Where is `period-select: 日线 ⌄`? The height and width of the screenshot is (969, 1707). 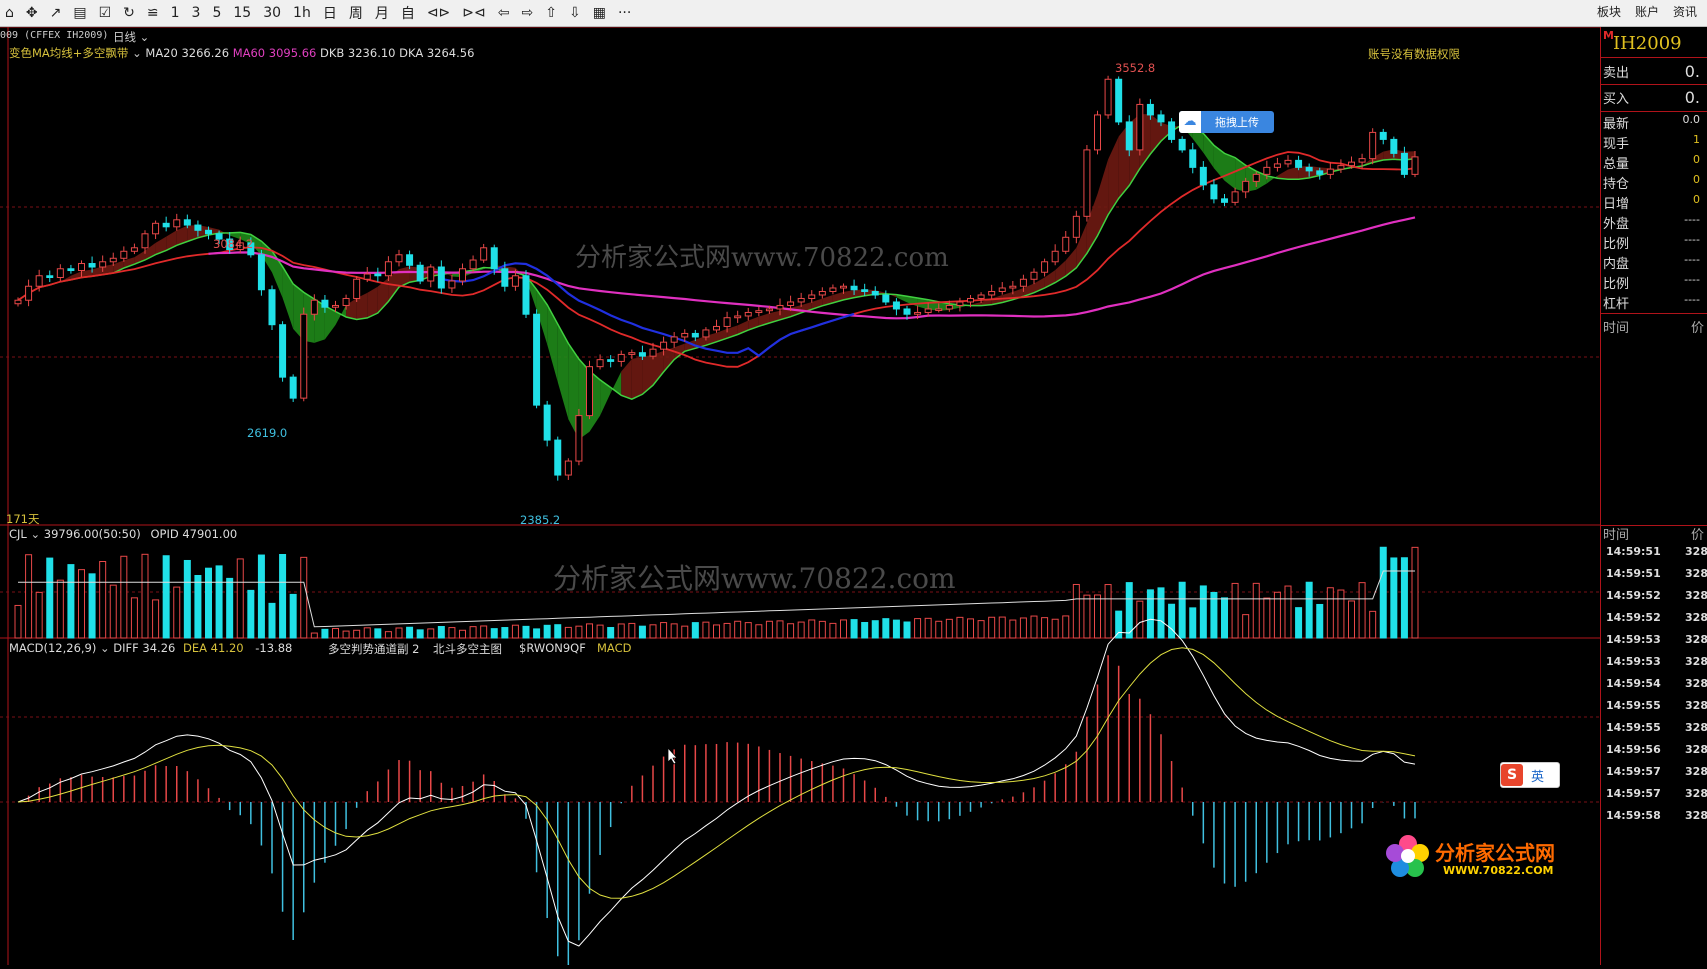 period-select: 日线 ⌄ is located at coordinates (131, 37).